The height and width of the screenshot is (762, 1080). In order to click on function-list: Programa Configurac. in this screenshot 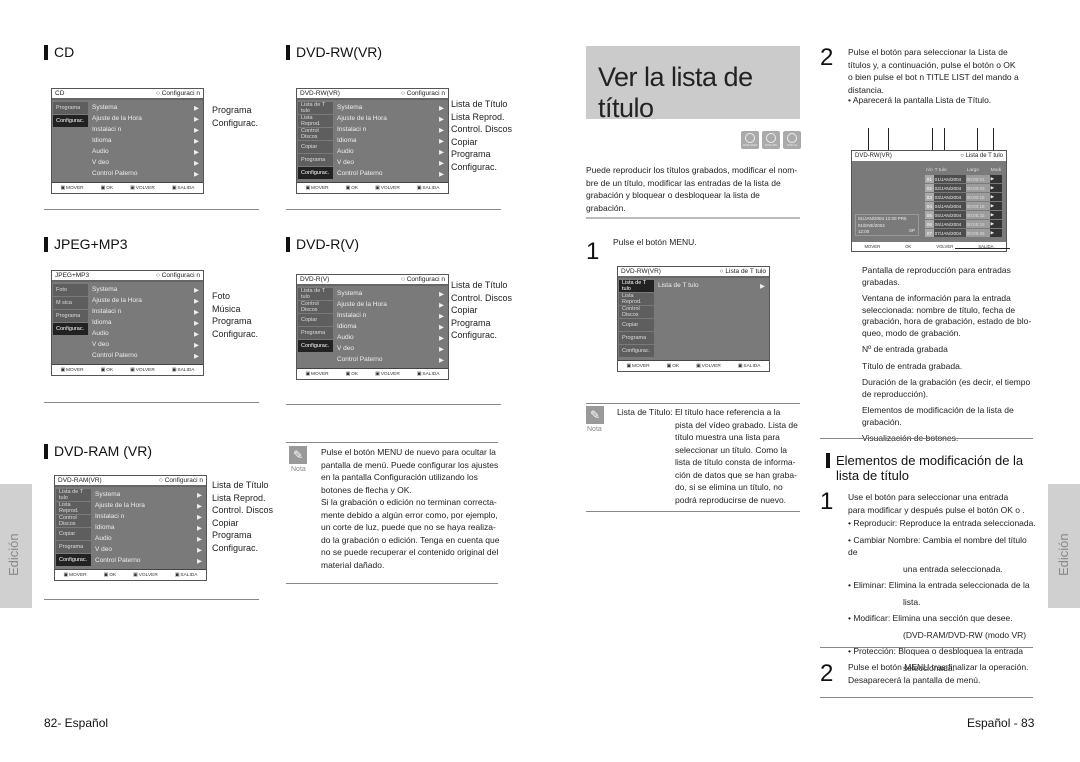, I will do `click(235, 116)`.